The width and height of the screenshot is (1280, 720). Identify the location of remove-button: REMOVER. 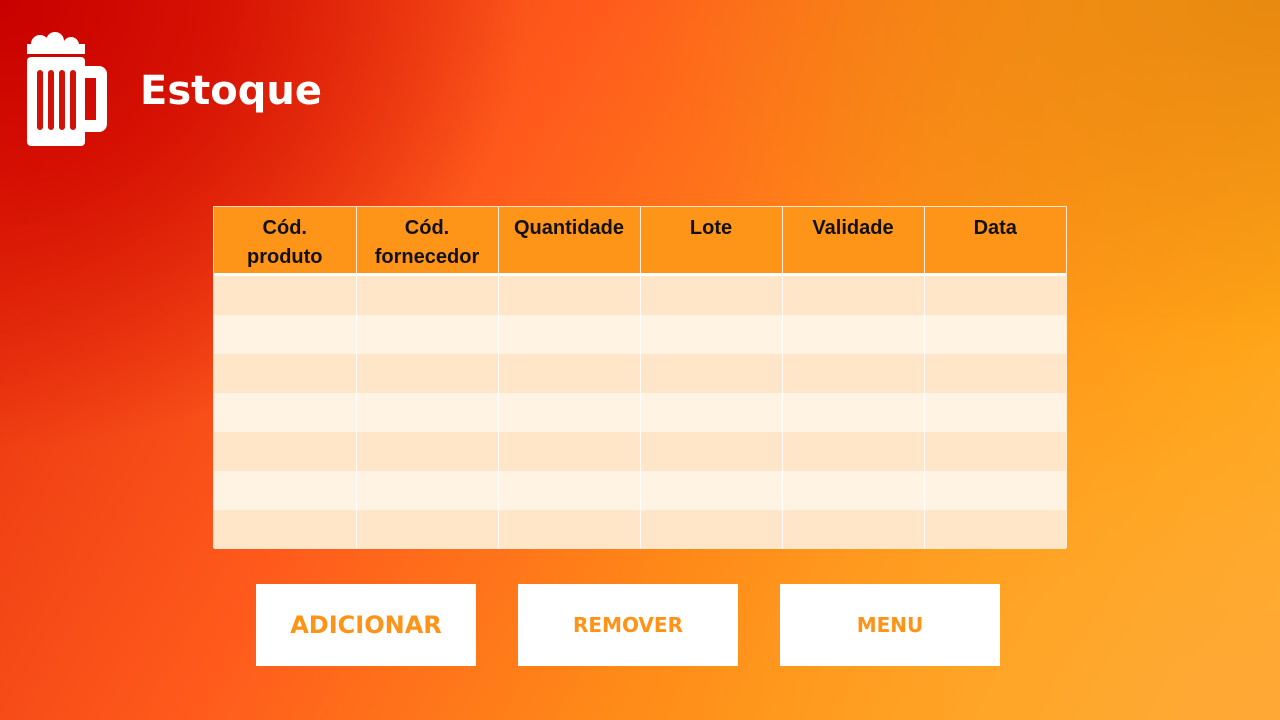
(628, 625).